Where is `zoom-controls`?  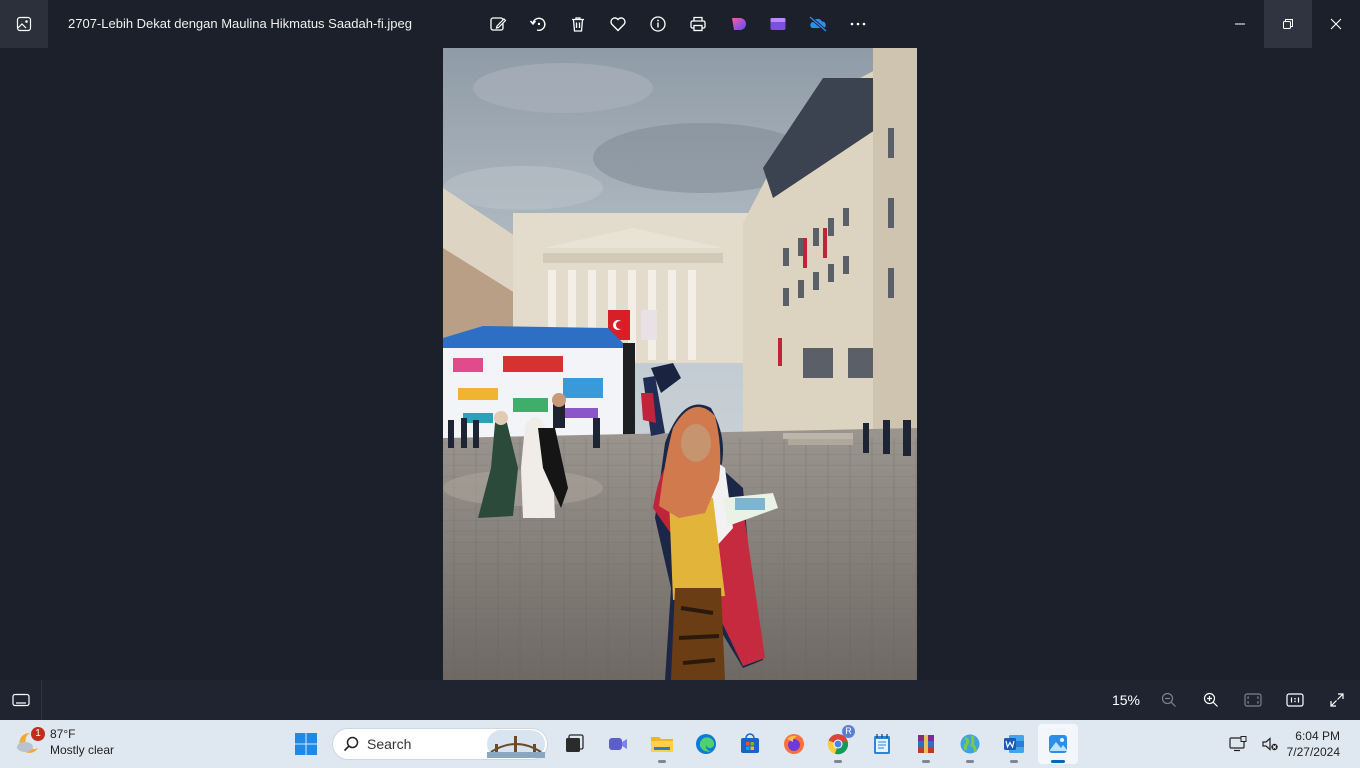
zoom-controls is located at coordinates (1253, 700).